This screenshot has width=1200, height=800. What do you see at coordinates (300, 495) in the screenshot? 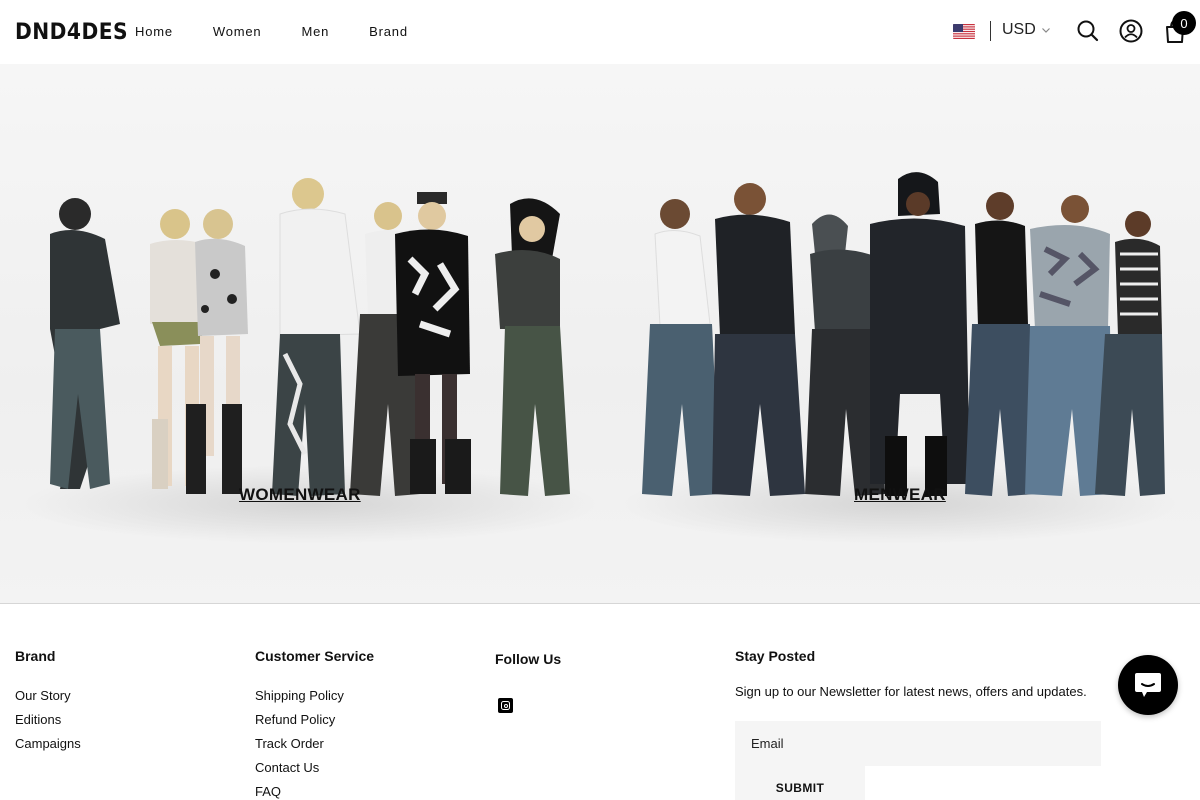
I see `women-collection-link: WOMENWEAR` at bounding box center [300, 495].